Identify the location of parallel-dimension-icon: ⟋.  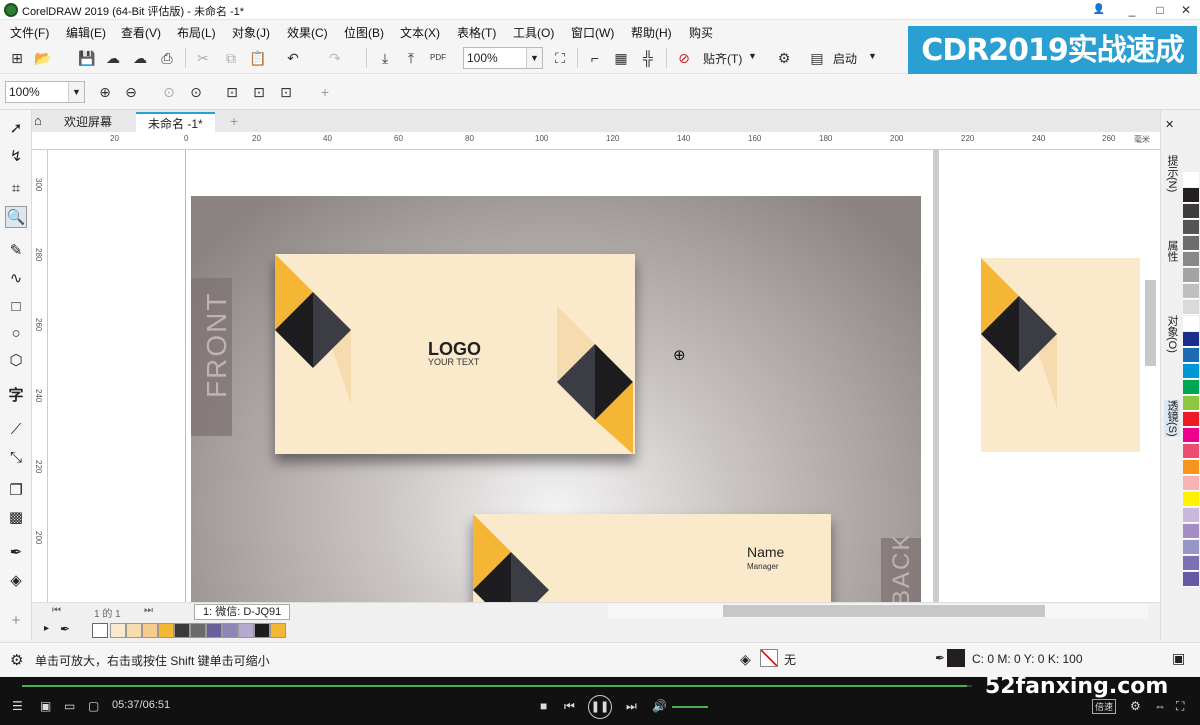
(16, 430).